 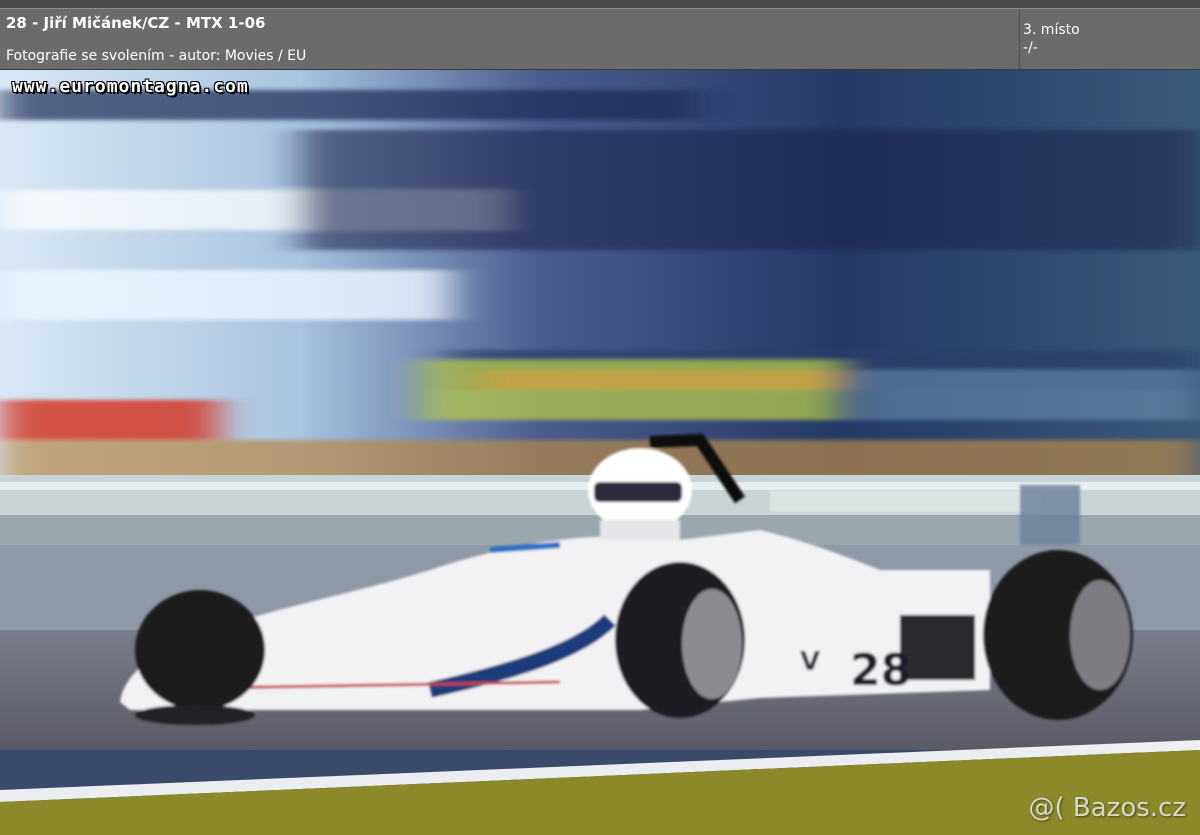 I want to click on caption-divider, so click(x=1019, y=39).